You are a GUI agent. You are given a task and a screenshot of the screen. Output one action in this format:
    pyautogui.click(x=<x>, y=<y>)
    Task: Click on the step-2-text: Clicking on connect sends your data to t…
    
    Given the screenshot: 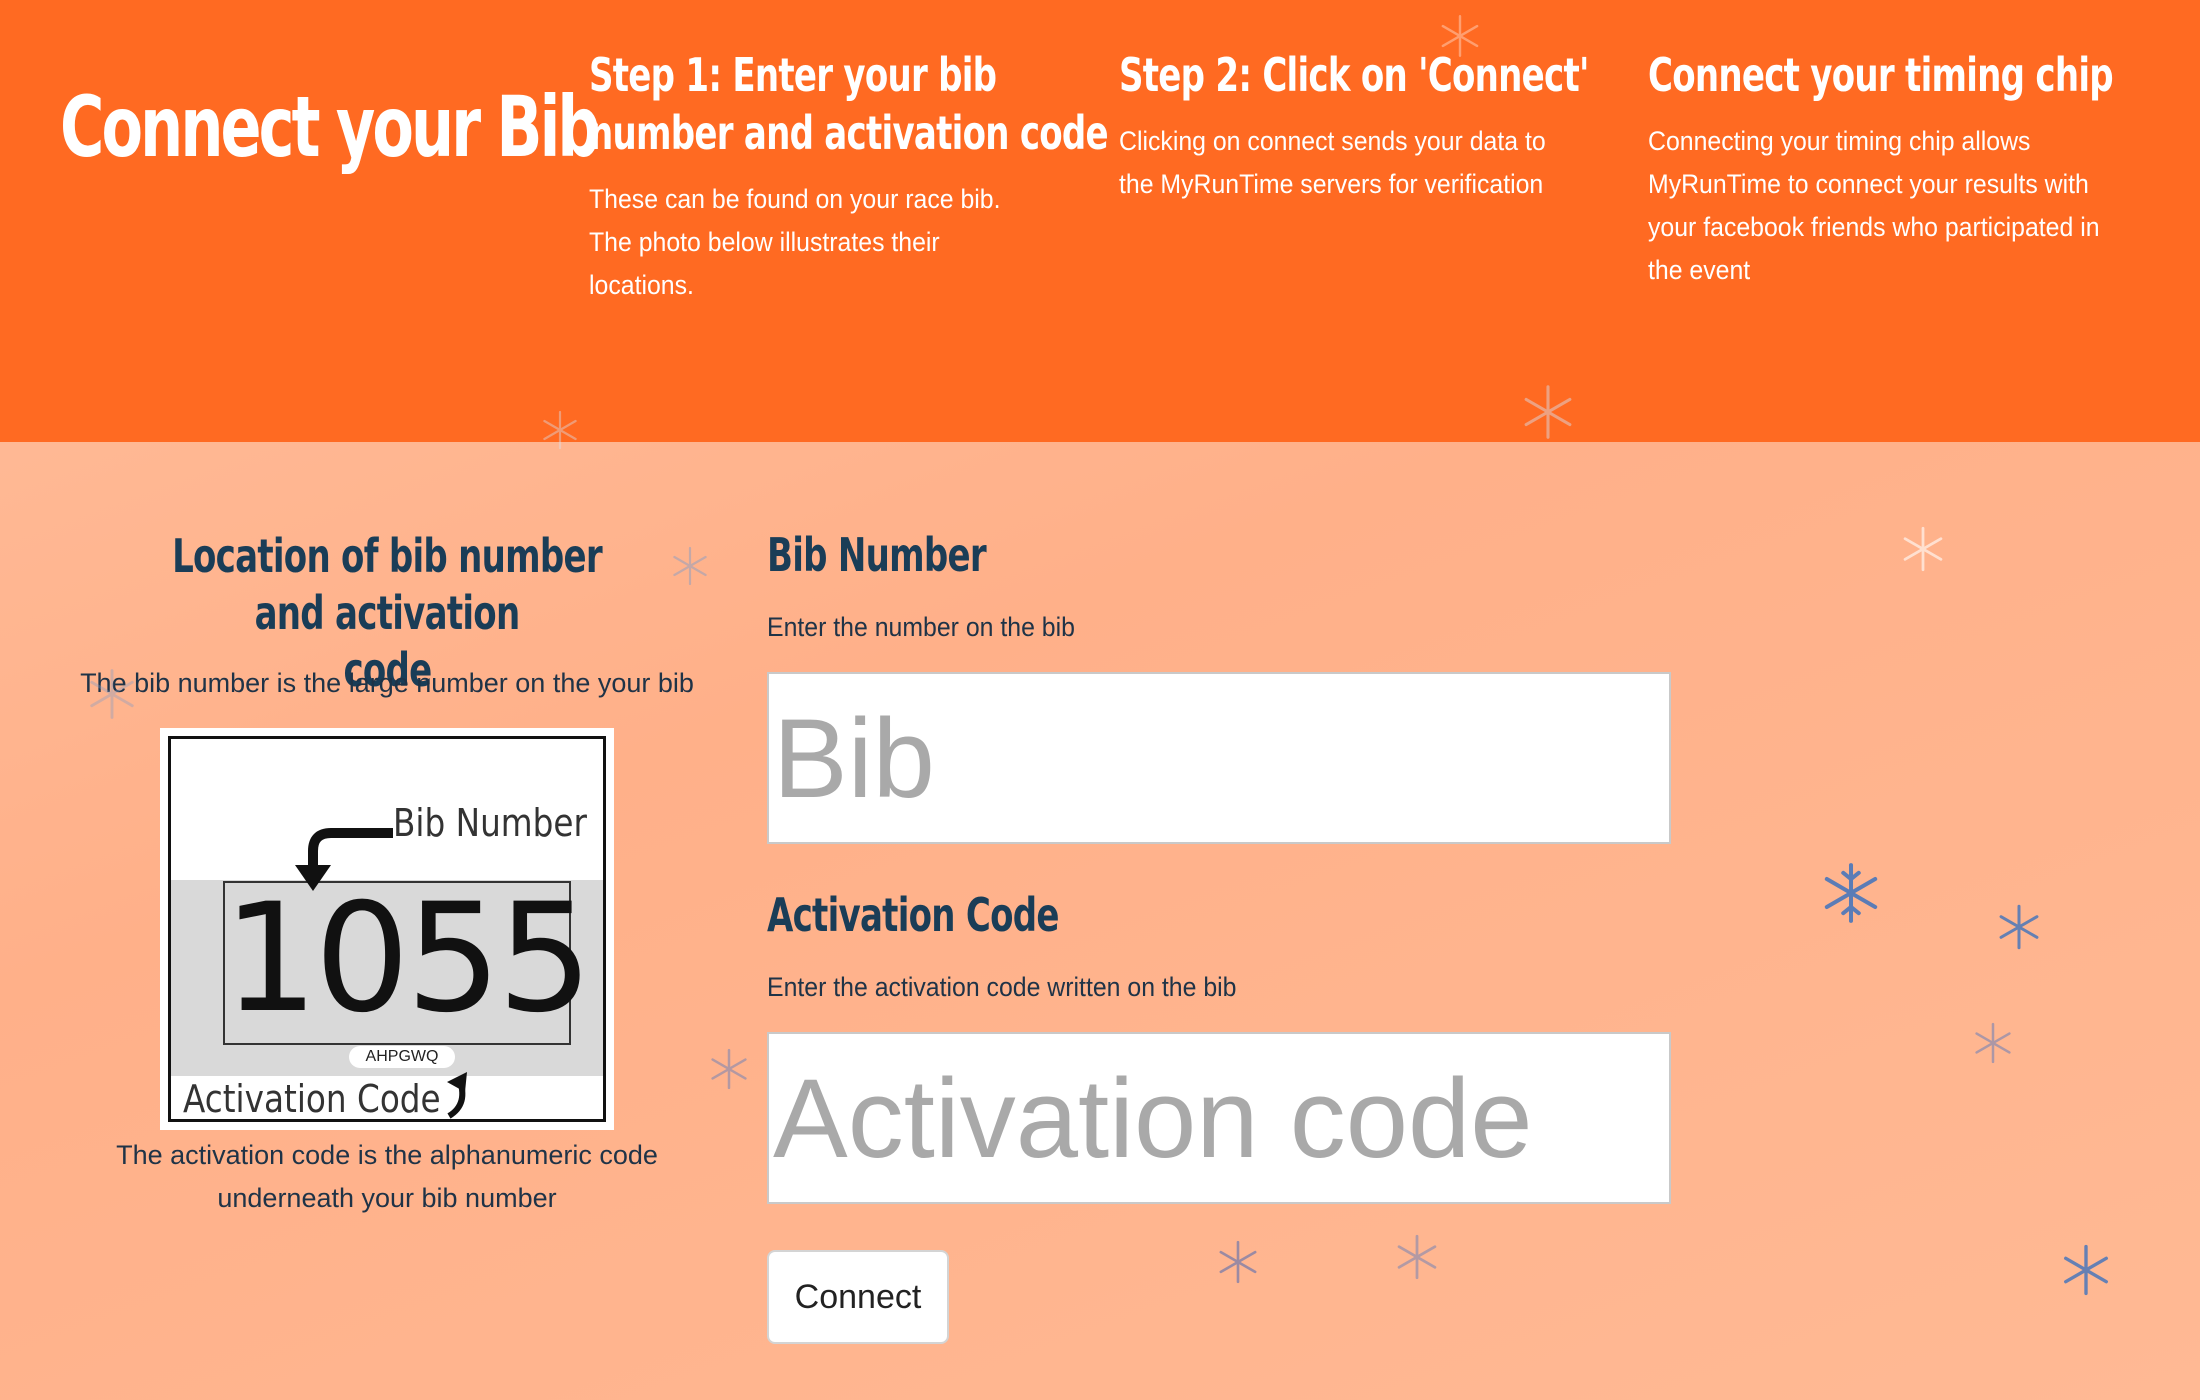 What is the action you would take?
    pyautogui.click(x=1332, y=162)
    